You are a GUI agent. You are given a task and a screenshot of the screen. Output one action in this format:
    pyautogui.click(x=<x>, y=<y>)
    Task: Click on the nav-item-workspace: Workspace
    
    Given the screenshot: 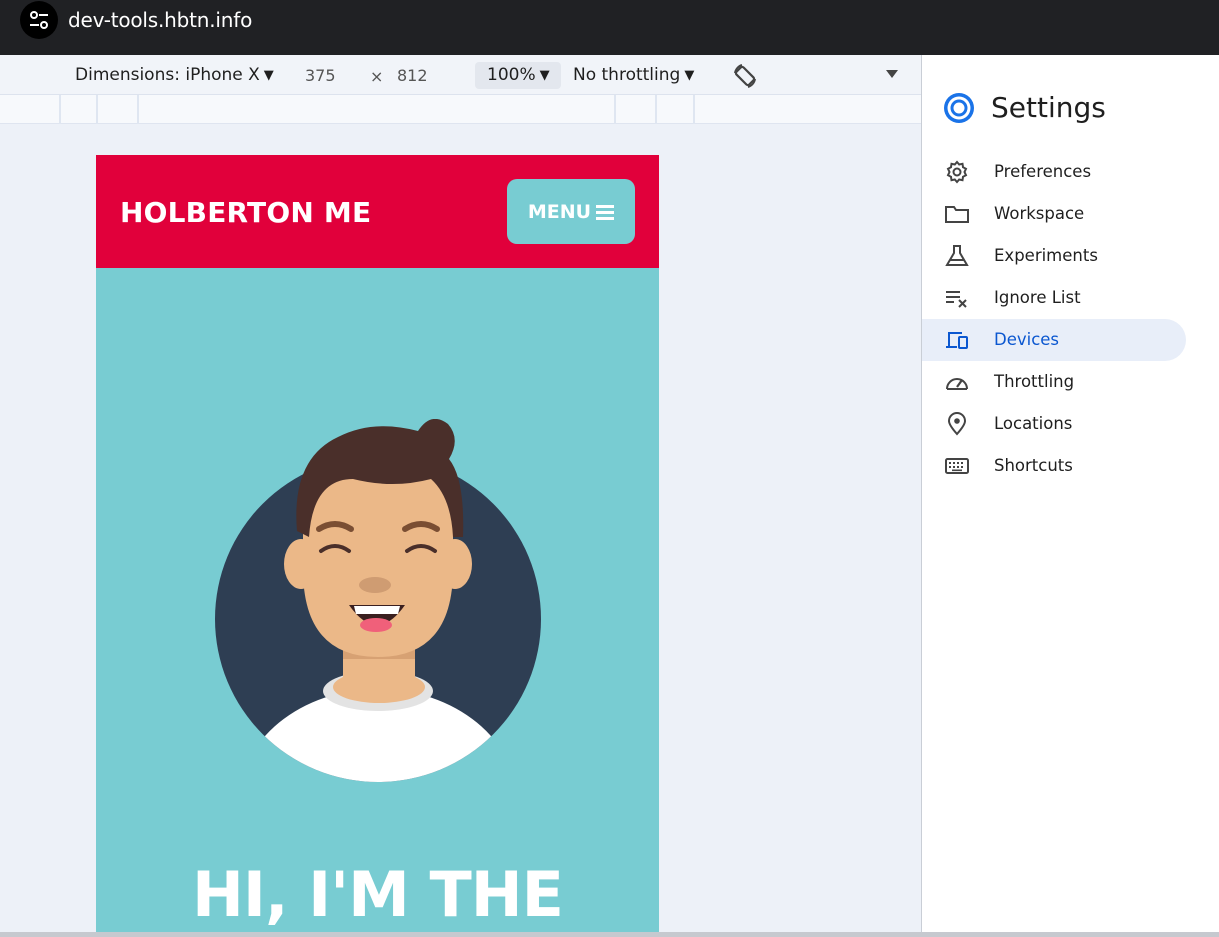 What is the action you would take?
    pyautogui.click(x=1054, y=214)
    